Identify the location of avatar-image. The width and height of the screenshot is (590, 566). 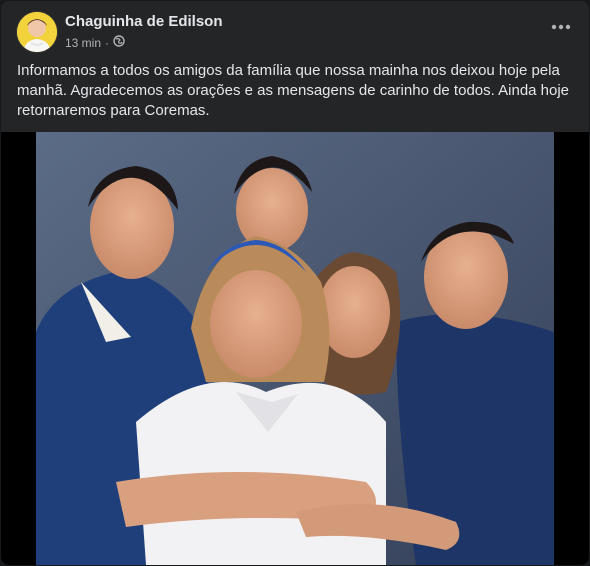
(37, 32).